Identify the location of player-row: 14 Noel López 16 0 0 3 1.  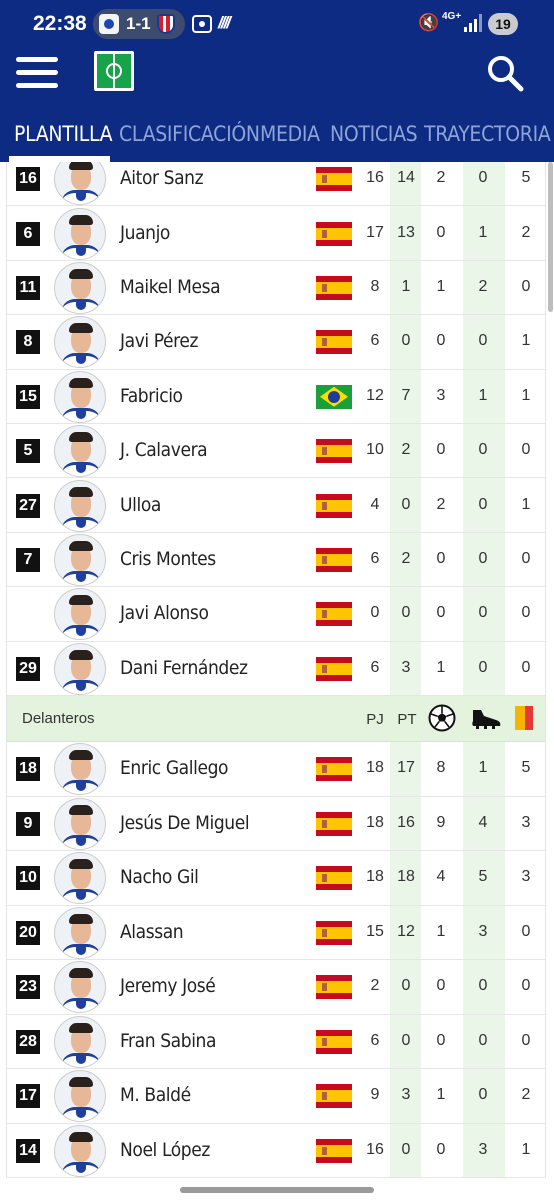
(276, 1151).